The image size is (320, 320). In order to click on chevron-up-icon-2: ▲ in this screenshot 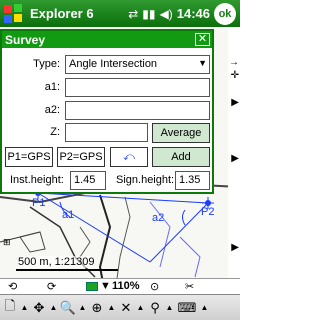, I will do `click(53, 307)`.